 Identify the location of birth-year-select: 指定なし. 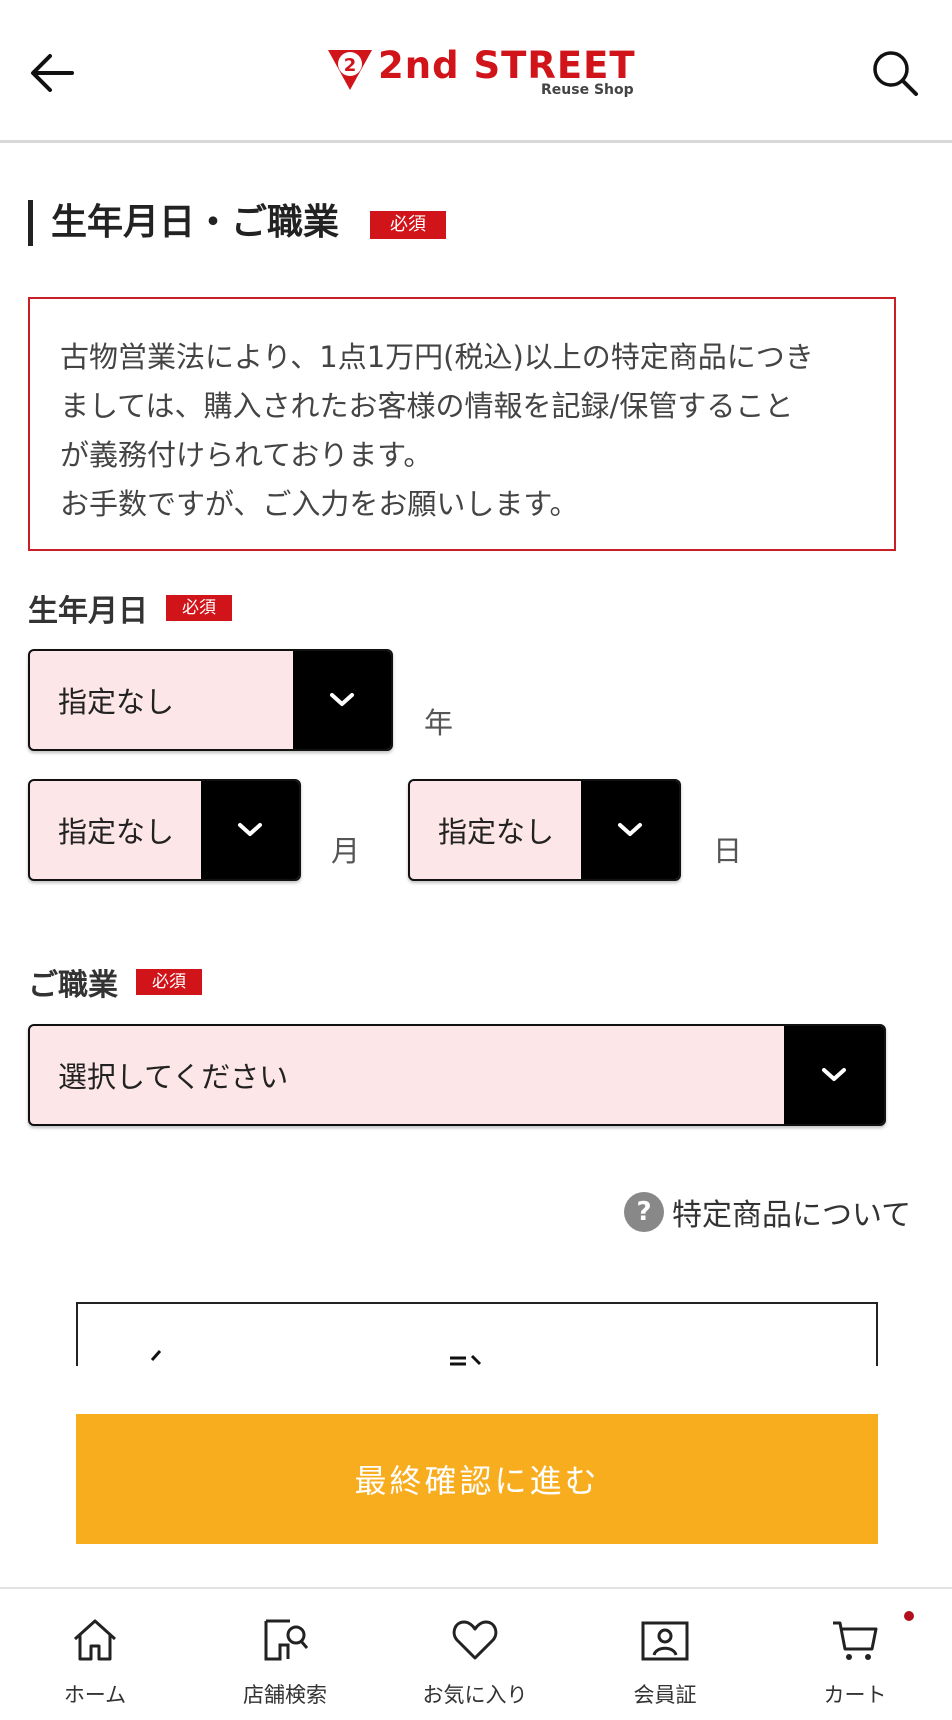
(210, 700).